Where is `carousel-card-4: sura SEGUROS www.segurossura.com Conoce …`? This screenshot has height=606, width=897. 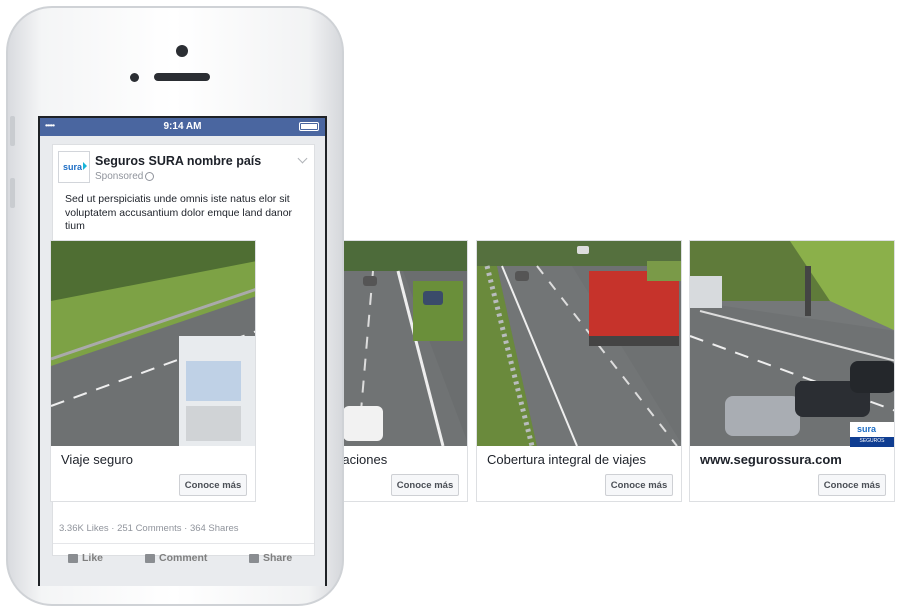
carousel-card-4: sura SEGUROS www.segurossura.com Conoce … is located at coordinates (792, 371).